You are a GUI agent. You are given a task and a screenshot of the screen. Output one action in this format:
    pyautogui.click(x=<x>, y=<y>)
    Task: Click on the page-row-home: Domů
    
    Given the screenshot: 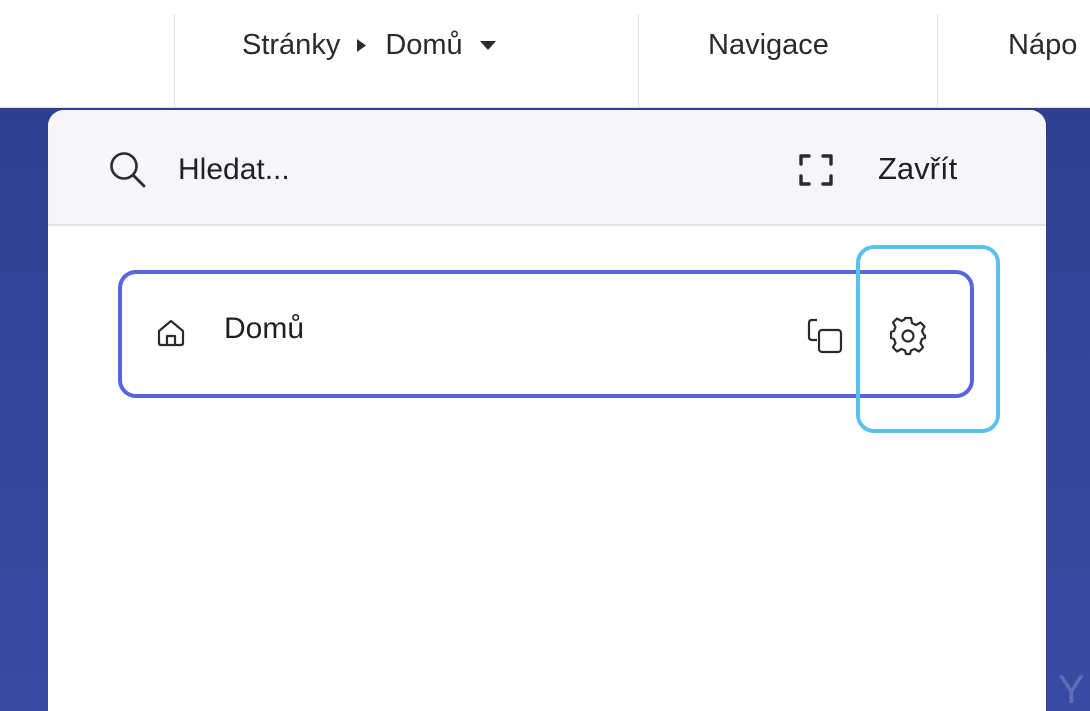 What is the action you would take?
    pyautogui.click(x=546, y=334)
    